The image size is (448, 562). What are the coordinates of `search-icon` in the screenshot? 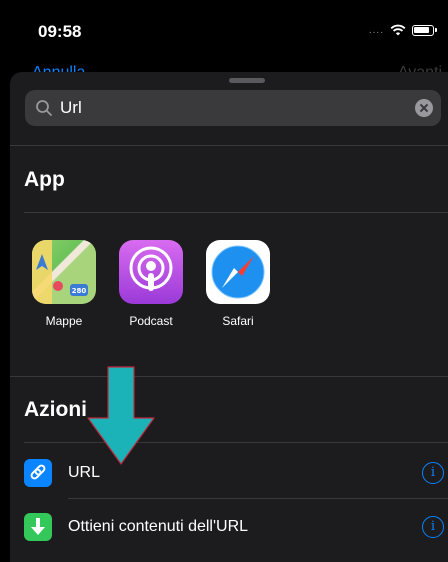 It's located at (44, 108).